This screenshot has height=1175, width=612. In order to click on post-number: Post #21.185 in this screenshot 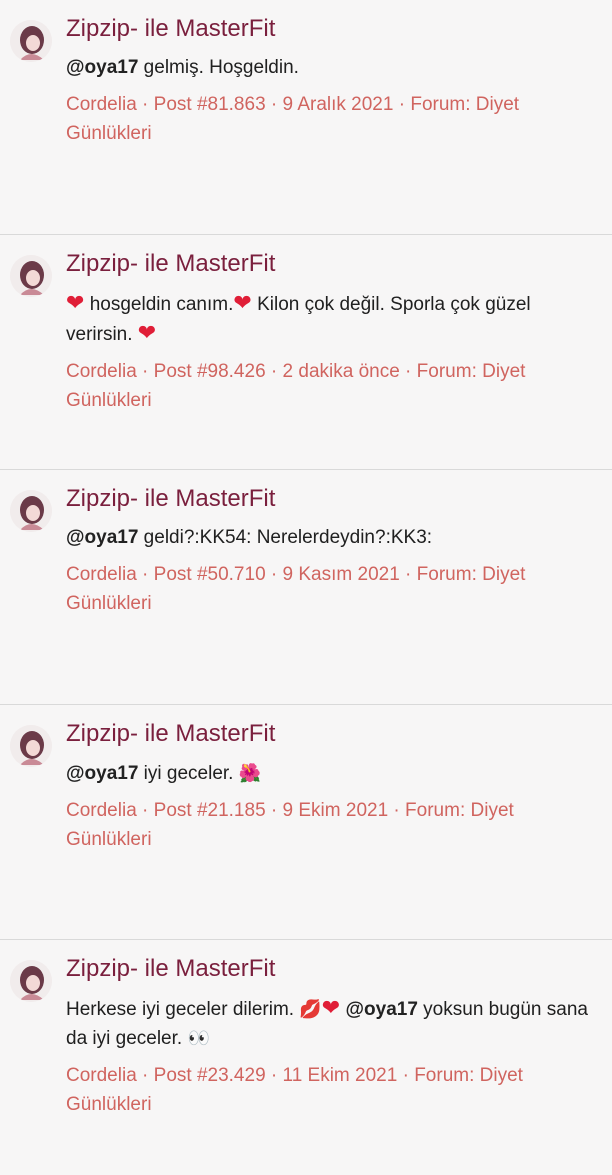, I will do `click(210, 810)`.